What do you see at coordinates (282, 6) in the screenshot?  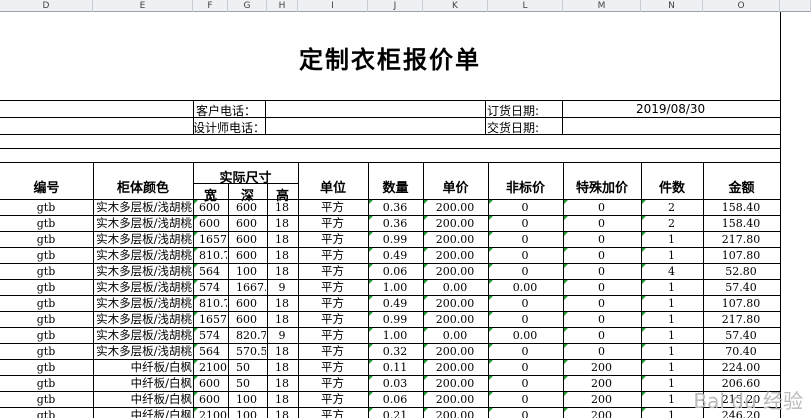 I see `column-header-h: H` at bounding box center [282, 6].